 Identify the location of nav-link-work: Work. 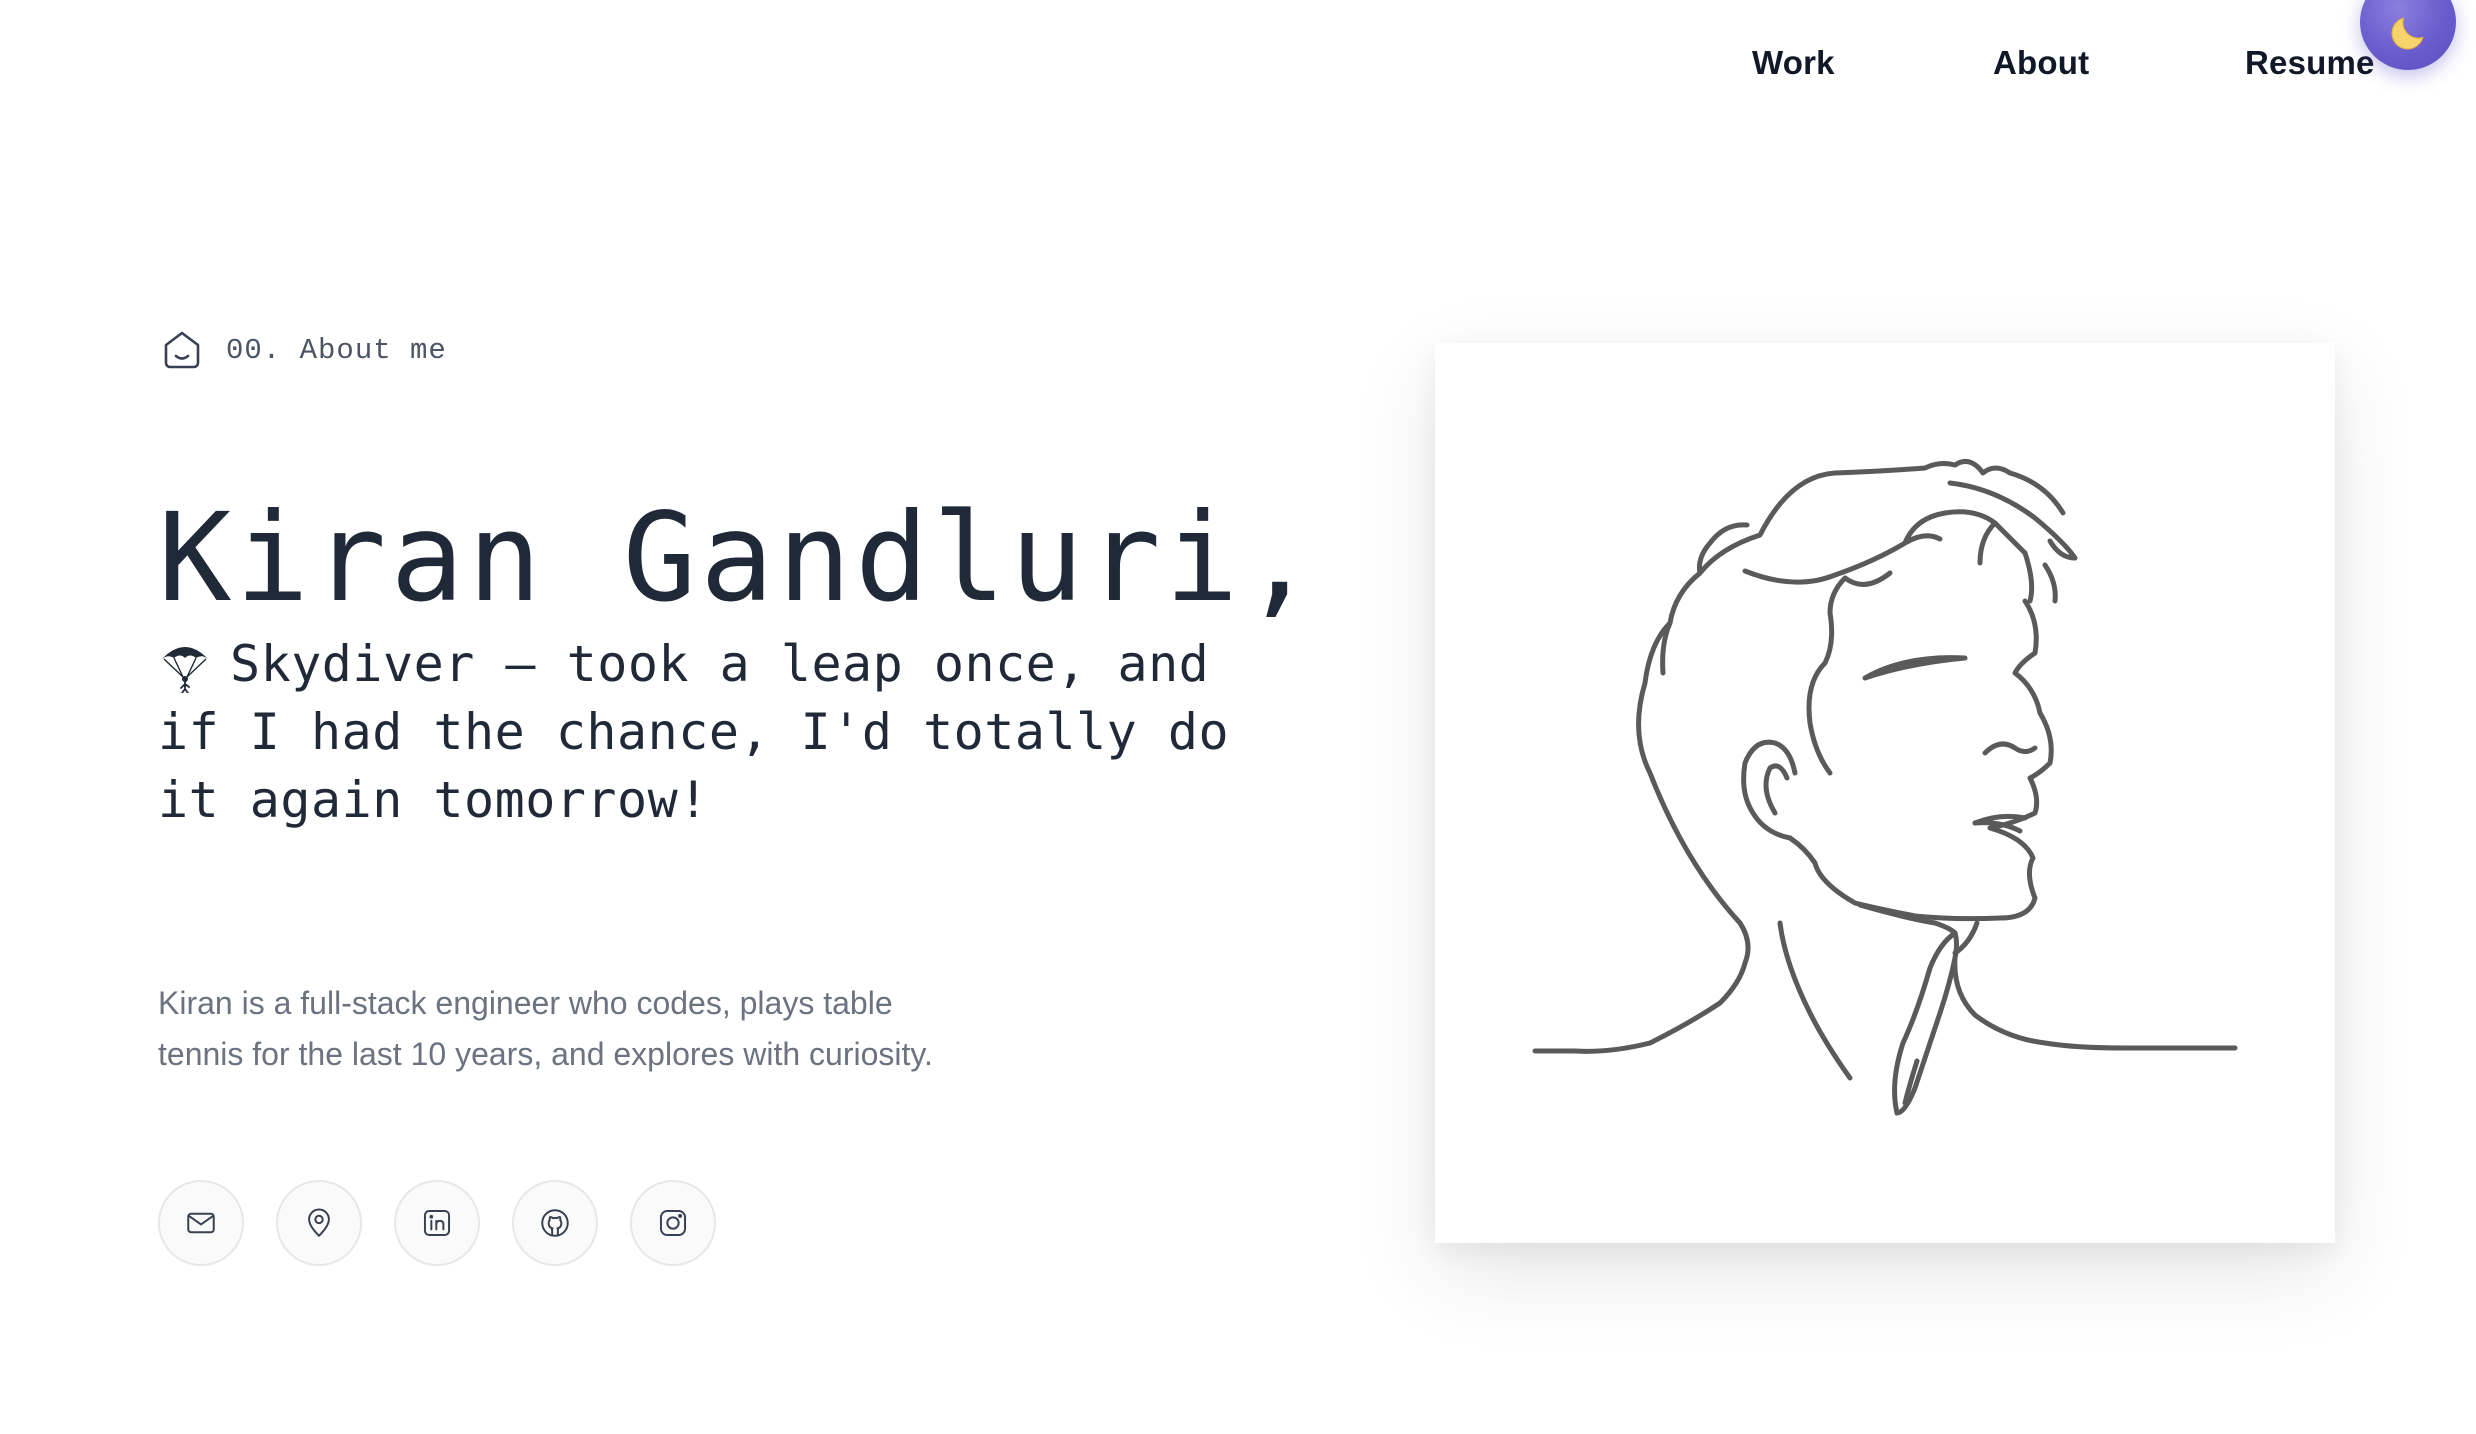
(1793, 63).